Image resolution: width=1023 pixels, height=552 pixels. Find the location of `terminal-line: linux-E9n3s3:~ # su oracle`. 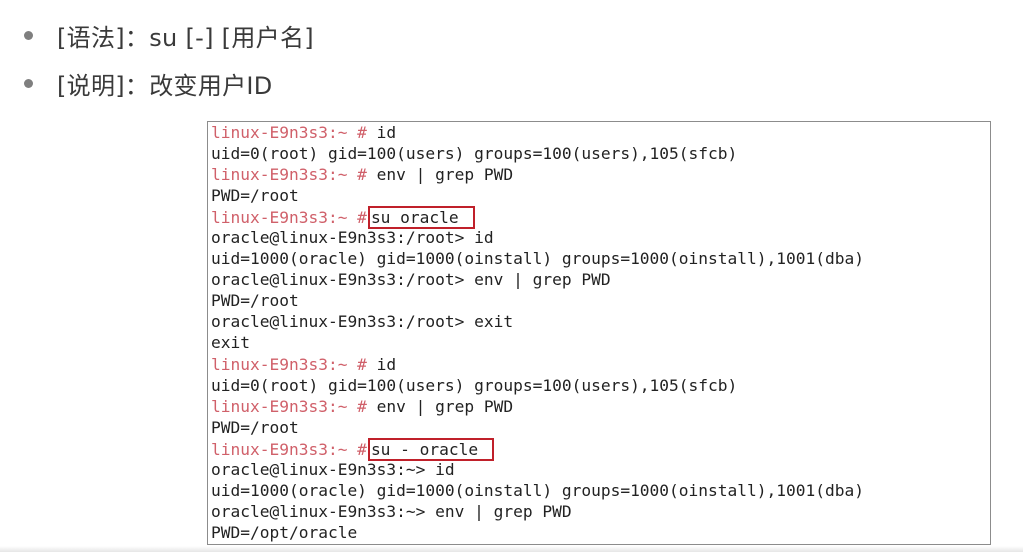

terminal-line: linux-E9n3s3:~ # su oracle is located at coordinates (600, 218).